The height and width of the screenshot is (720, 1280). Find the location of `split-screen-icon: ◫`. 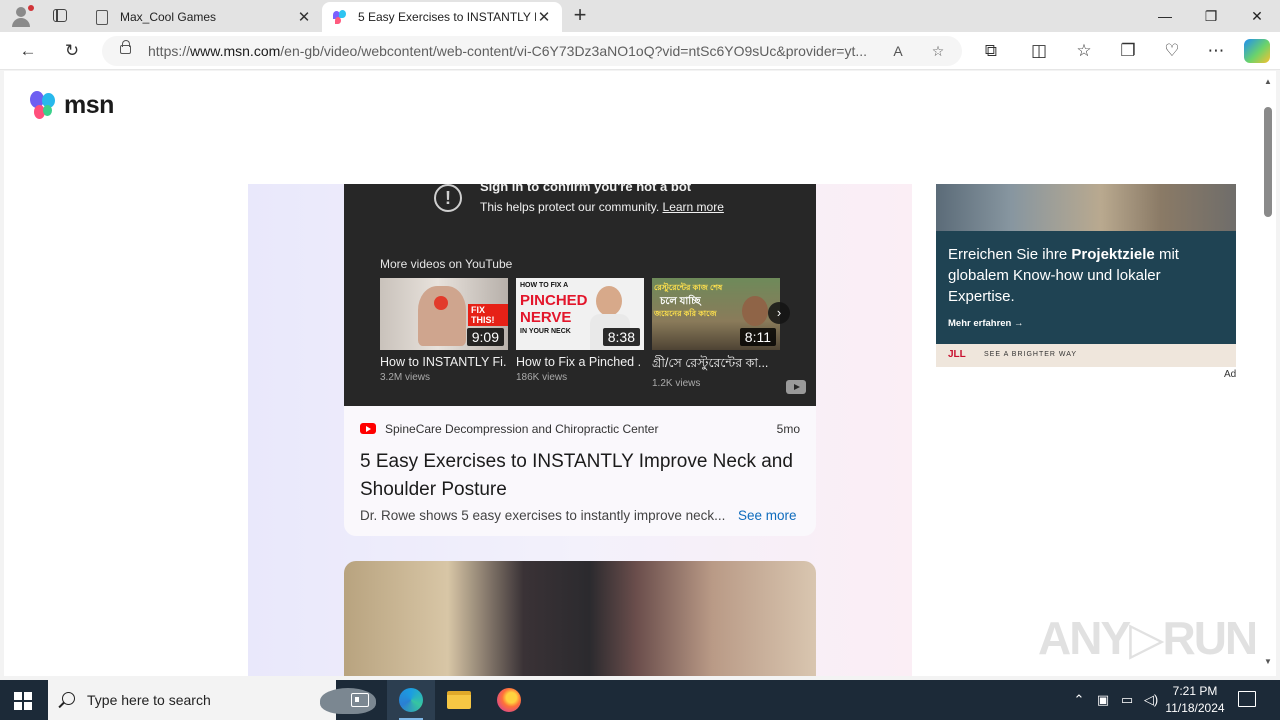

split-screen-icon: ◫ is located at coordinates (1039, 51).